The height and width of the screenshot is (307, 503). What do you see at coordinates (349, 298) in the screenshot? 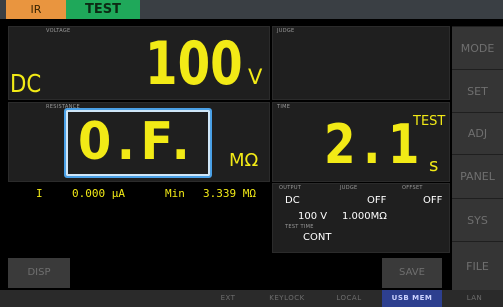
I see `status-local: LOCAL` at bounding box center [349, 298].